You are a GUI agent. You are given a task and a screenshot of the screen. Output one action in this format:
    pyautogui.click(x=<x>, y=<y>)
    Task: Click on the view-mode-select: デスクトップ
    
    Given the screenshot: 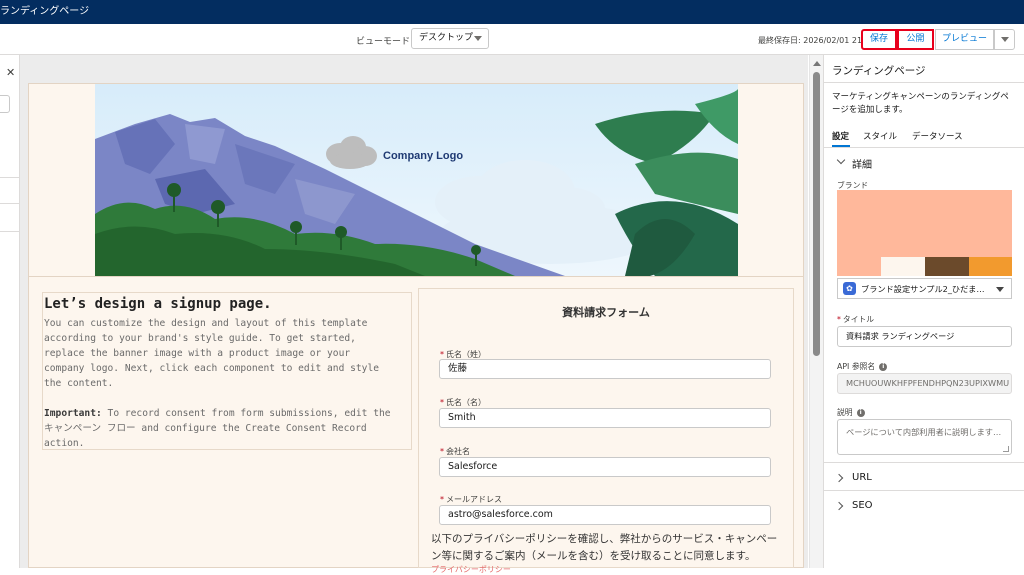 What is the action you would take?
    pyautogui.click(x=450, y=38)
    